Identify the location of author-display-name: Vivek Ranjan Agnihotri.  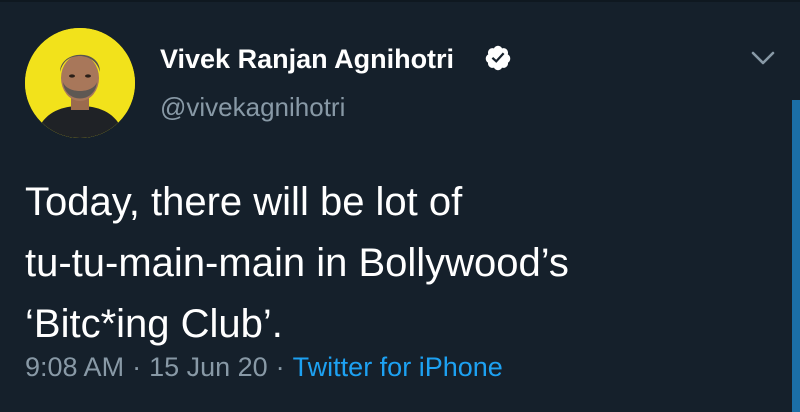
(307, 59).